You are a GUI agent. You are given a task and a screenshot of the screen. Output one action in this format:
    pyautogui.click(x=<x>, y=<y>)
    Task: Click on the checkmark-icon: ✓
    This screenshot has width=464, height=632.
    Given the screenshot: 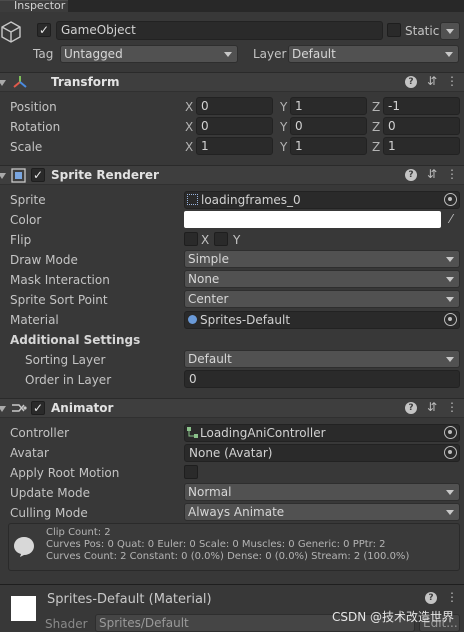 What is the action you would take?
    pyautogui.click(x=38, y=175)
    